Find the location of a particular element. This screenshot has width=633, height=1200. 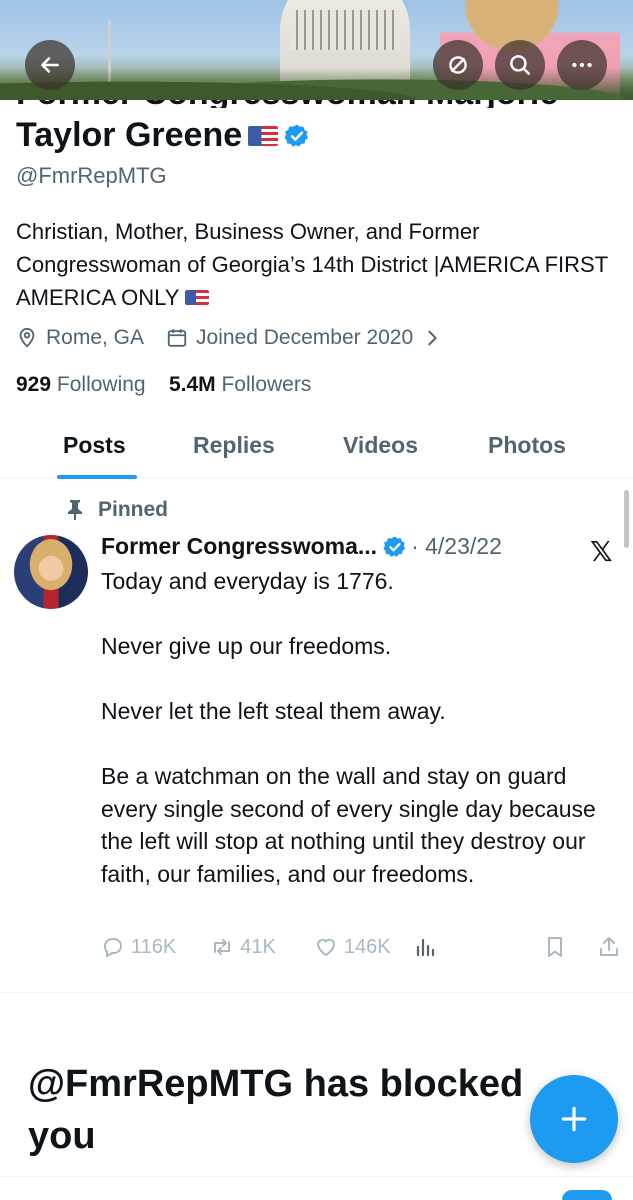

like-count: 146K is located at coordinates (367, 946).